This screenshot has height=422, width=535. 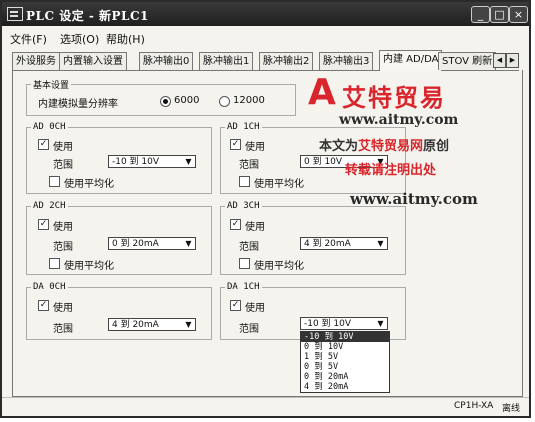 I want to click on ad-0ch-use-label: 使用, so click(x=63, y=147).